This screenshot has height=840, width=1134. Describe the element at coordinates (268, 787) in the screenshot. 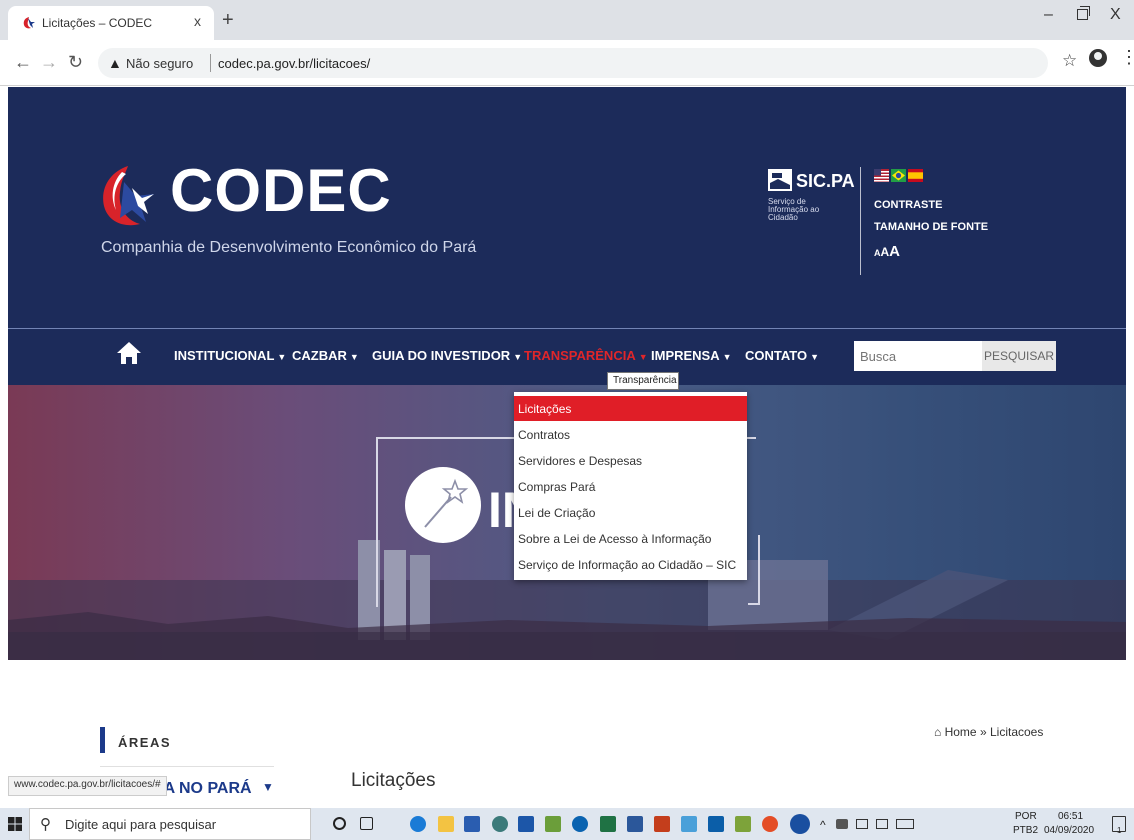

I see `chevron-down-icon: ▼` at that location.